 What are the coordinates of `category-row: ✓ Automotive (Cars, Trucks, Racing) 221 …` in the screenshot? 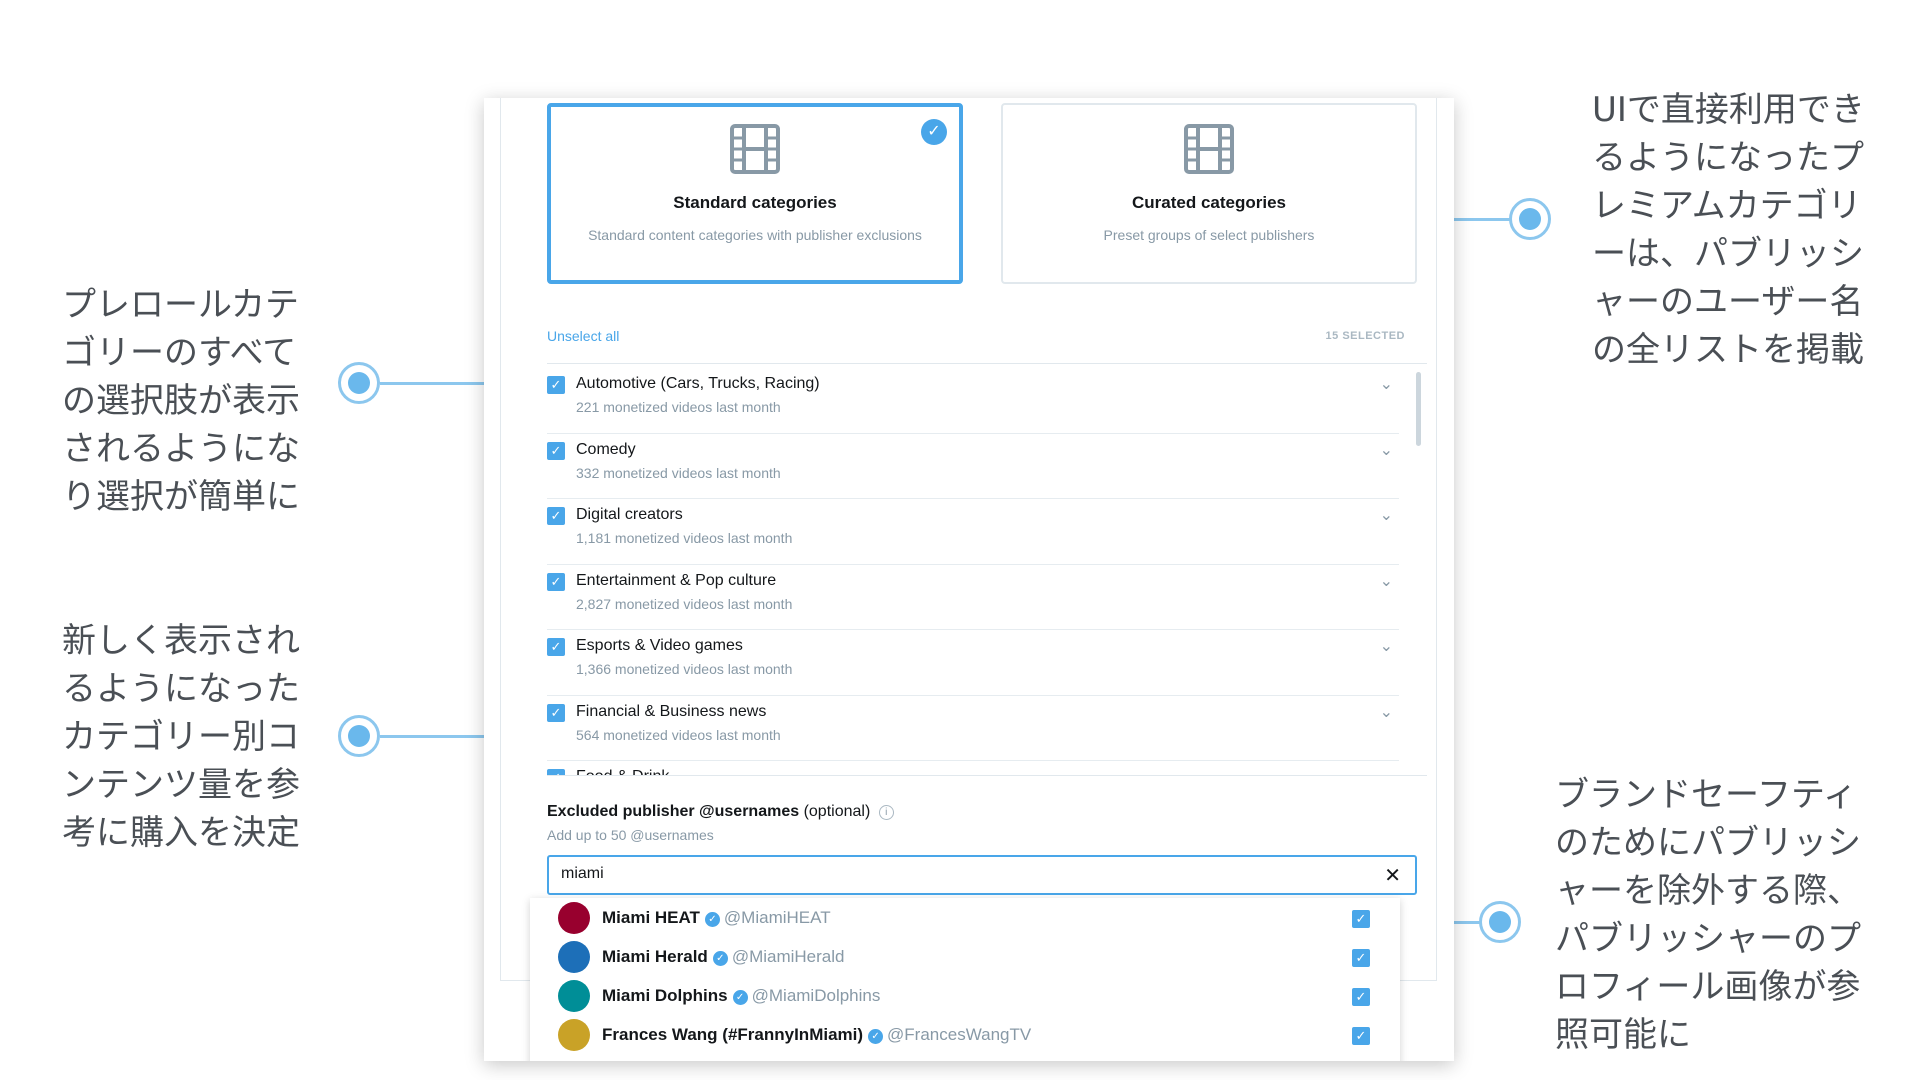 It's located at (973, 401).